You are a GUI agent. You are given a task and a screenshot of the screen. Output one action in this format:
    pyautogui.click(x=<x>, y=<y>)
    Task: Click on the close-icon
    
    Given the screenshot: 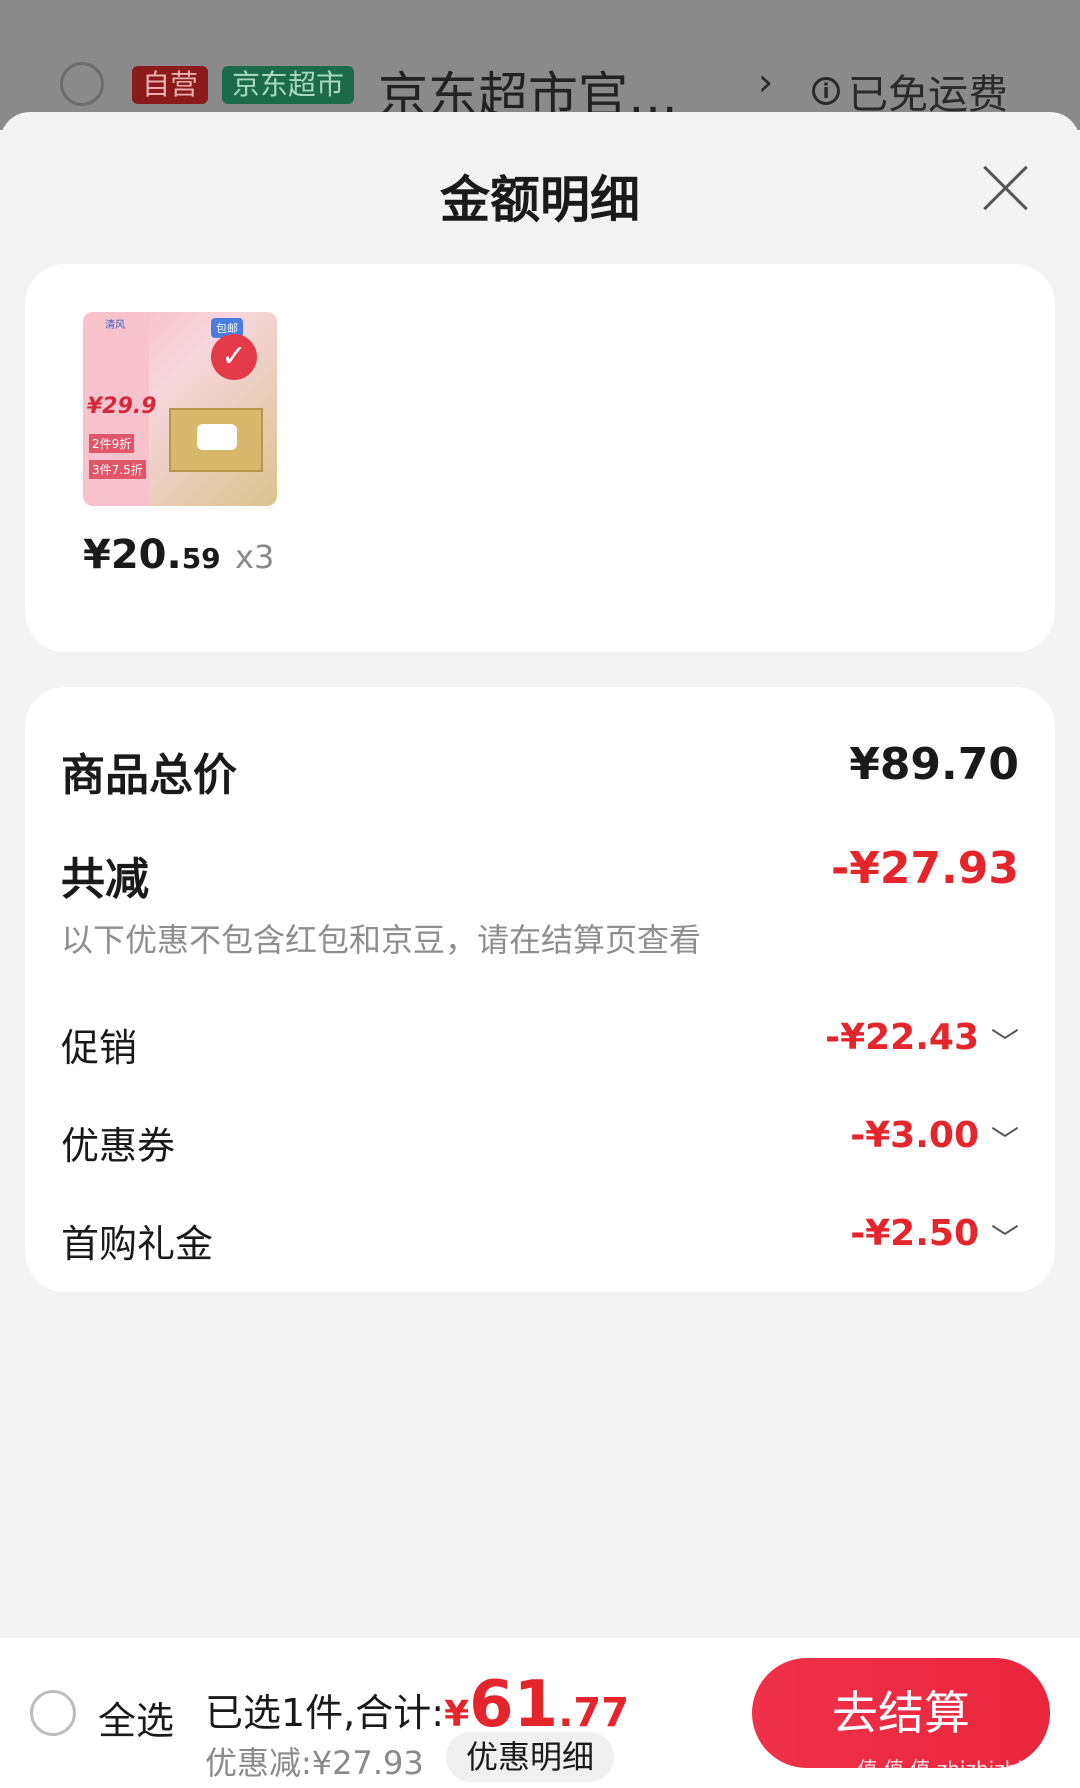 What is the action you would take?
    pyautogui.click(x=1005, y=187)
    